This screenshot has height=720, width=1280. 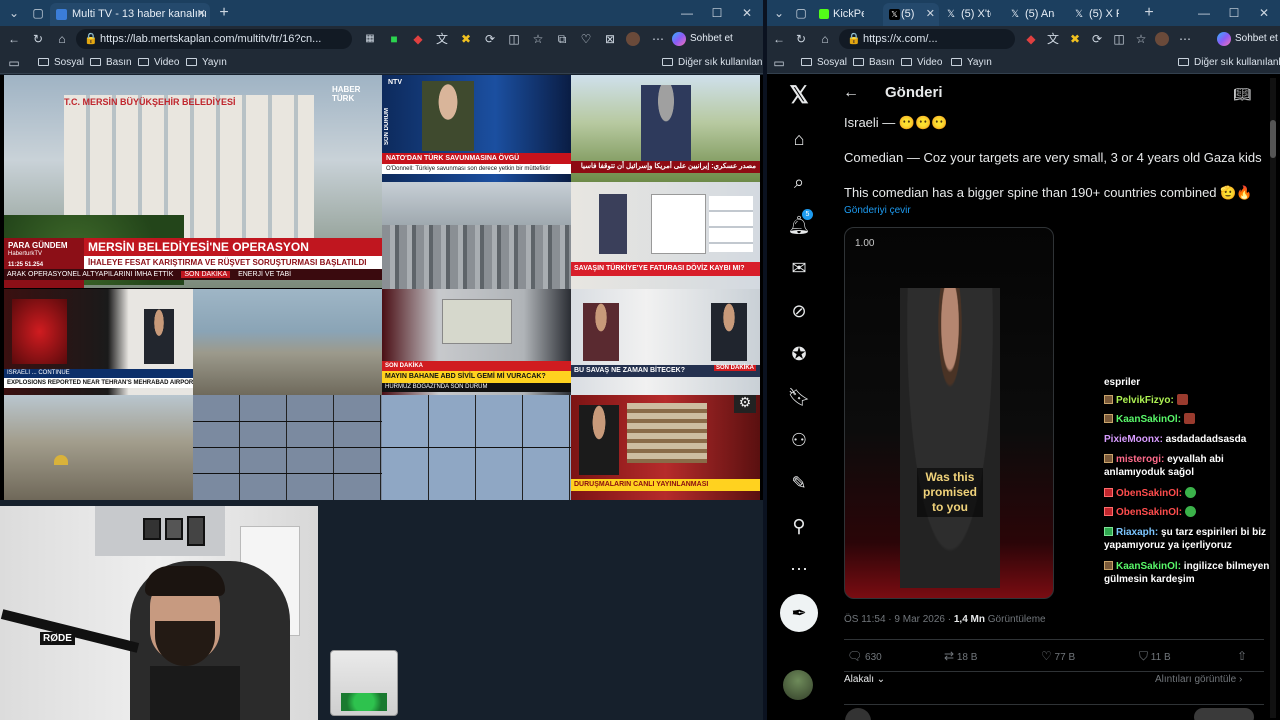 I want to click on notifications-icon: 🔔︎ 5, so click(x=799, y=225).